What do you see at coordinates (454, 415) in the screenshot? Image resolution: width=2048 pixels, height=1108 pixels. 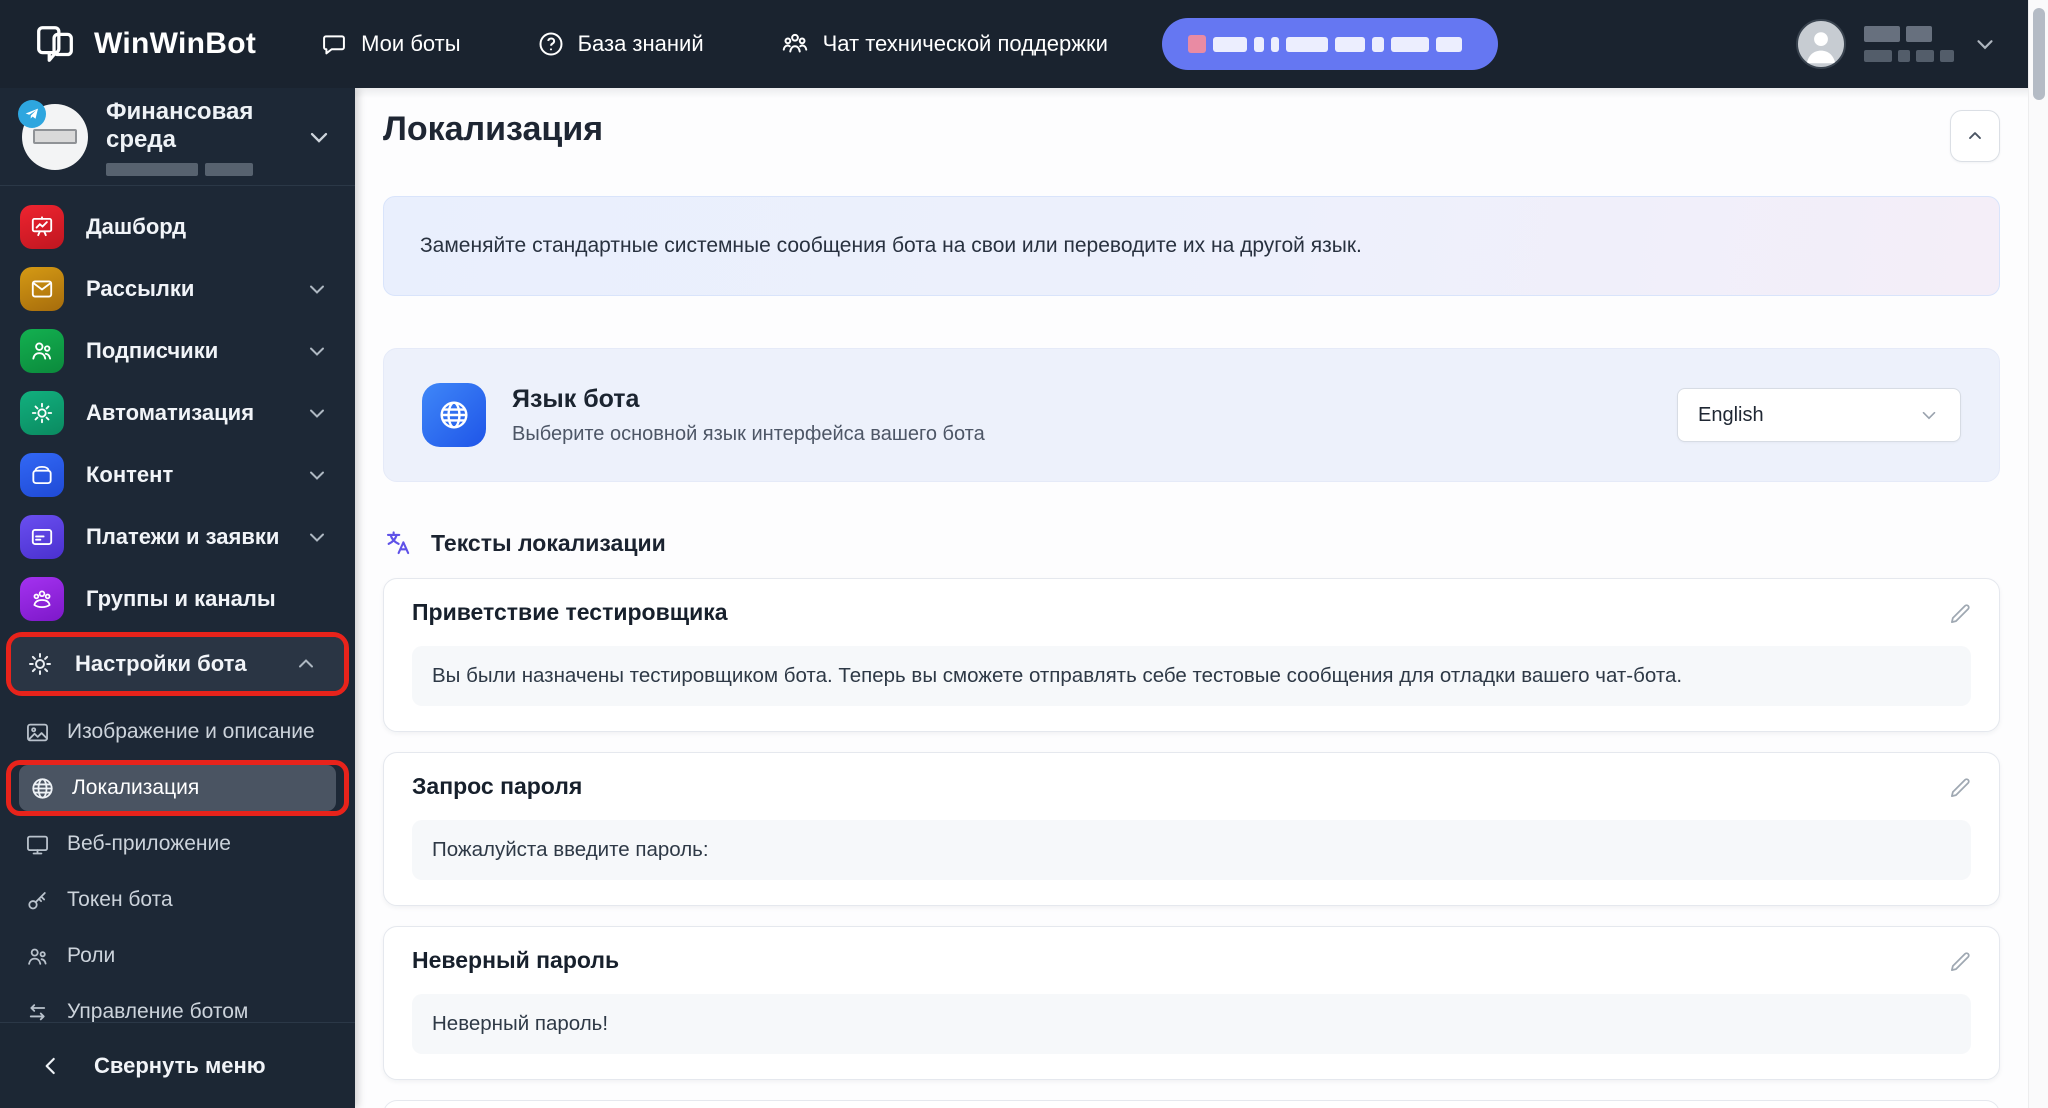 I see `globe-tile-icon` at bounding box center [454, 415].